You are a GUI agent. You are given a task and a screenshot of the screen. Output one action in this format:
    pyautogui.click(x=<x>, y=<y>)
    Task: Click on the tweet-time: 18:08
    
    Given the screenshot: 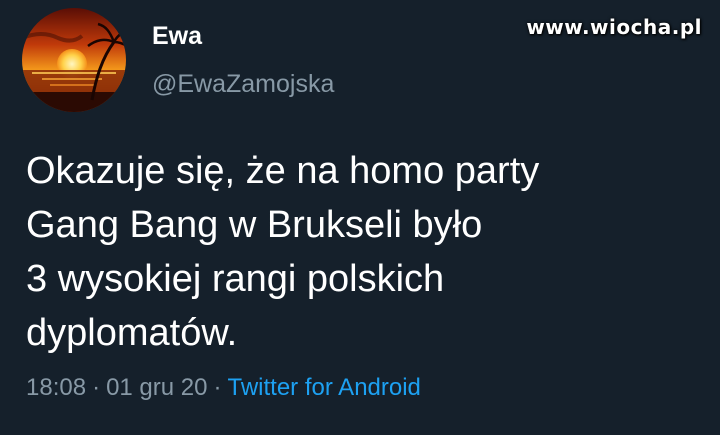 What is the action you would take?
    pyautogui.click(x=56, y=387)
    